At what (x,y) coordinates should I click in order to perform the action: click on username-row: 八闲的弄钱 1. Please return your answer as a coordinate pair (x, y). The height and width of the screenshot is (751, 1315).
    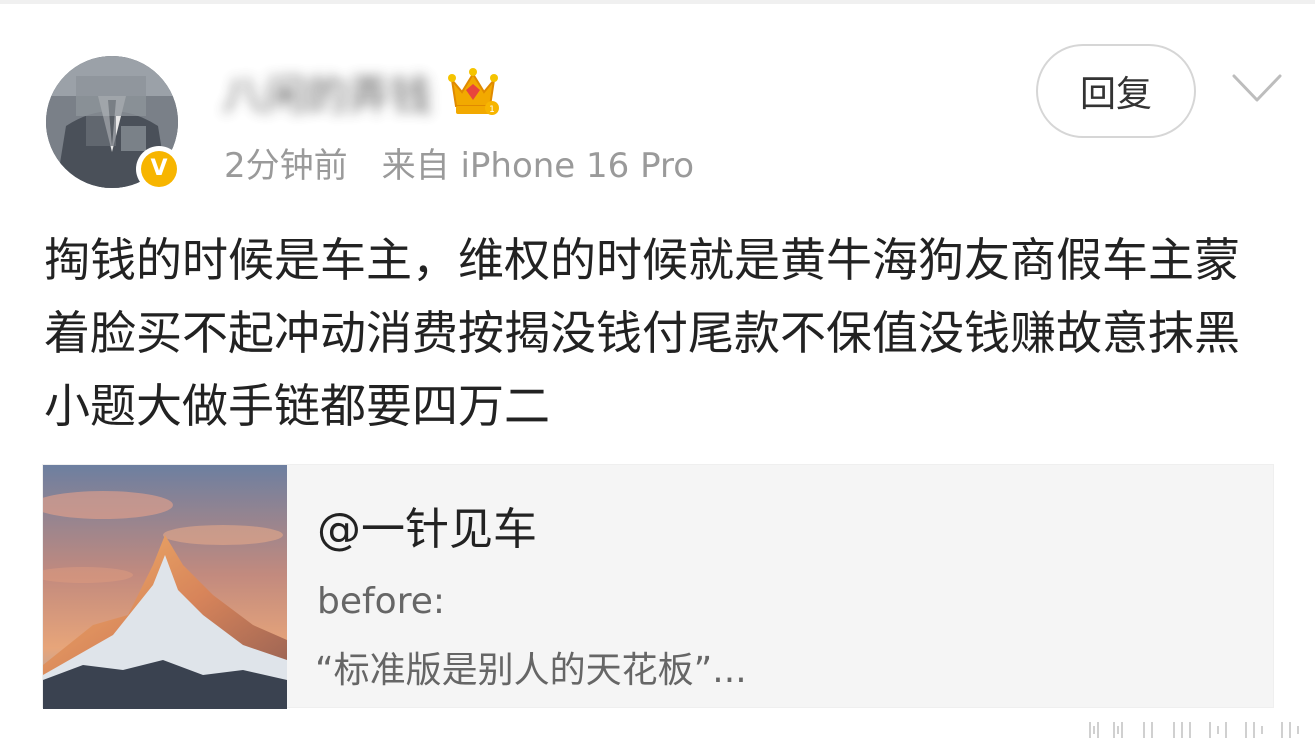
    Looking at the image, I should click on (361, 92).